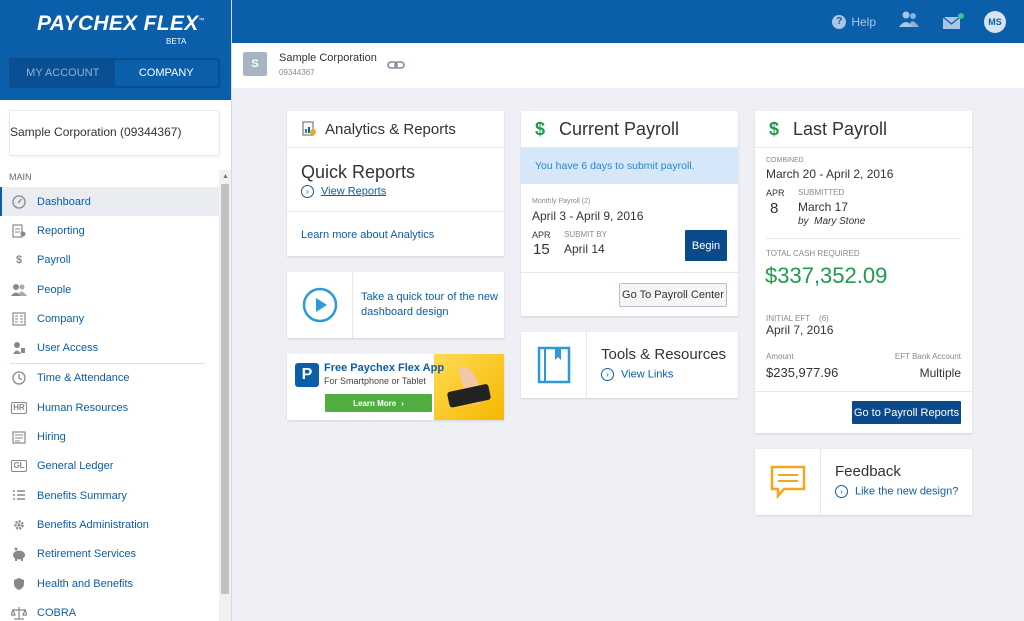 Image resolution: width=1024 pixels, height=621 pixels. What do you see at coordinates (395, 226) in the screenshot?
I see `learn-more-analytics-link: Learn more about Analytics` at bounding box center [395, 226].